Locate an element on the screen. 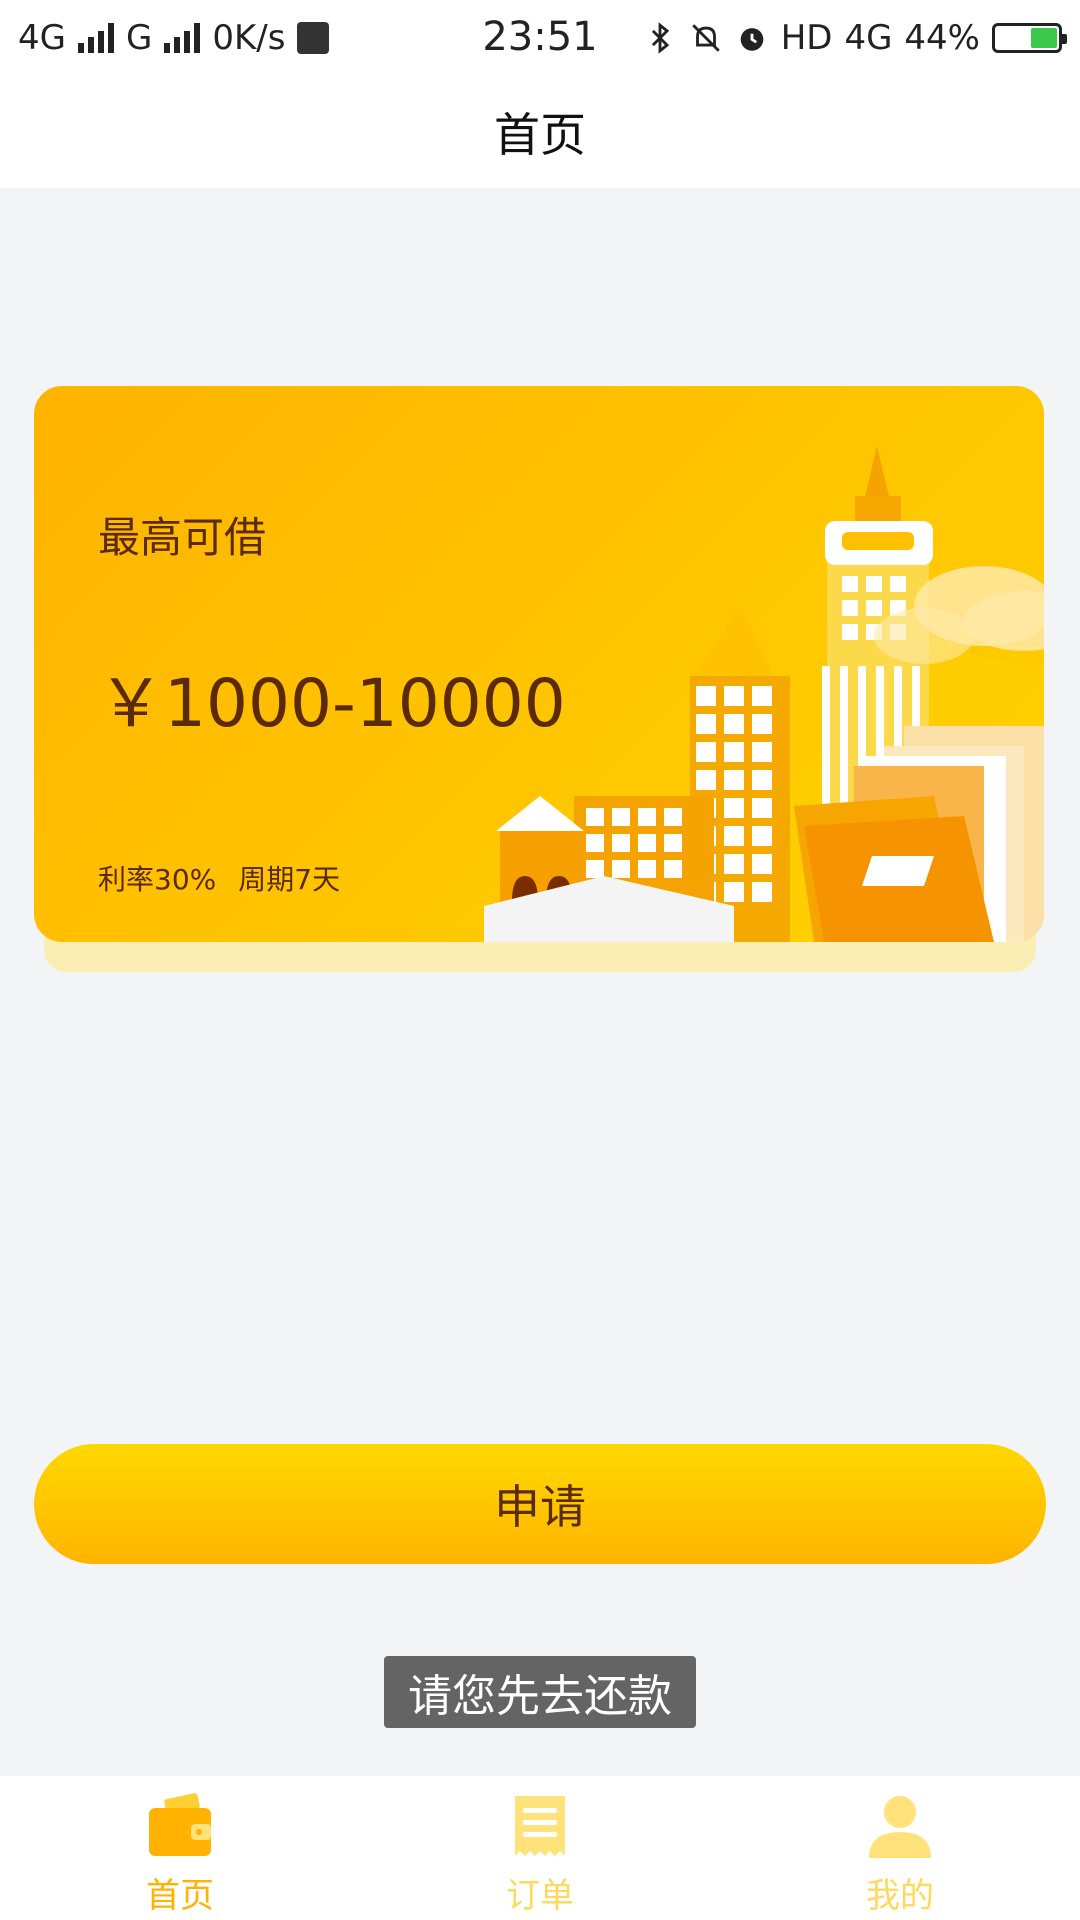 The height and width of the screenshot is (1920, 1080). header: 首页 is located at coordinates (540, 132).